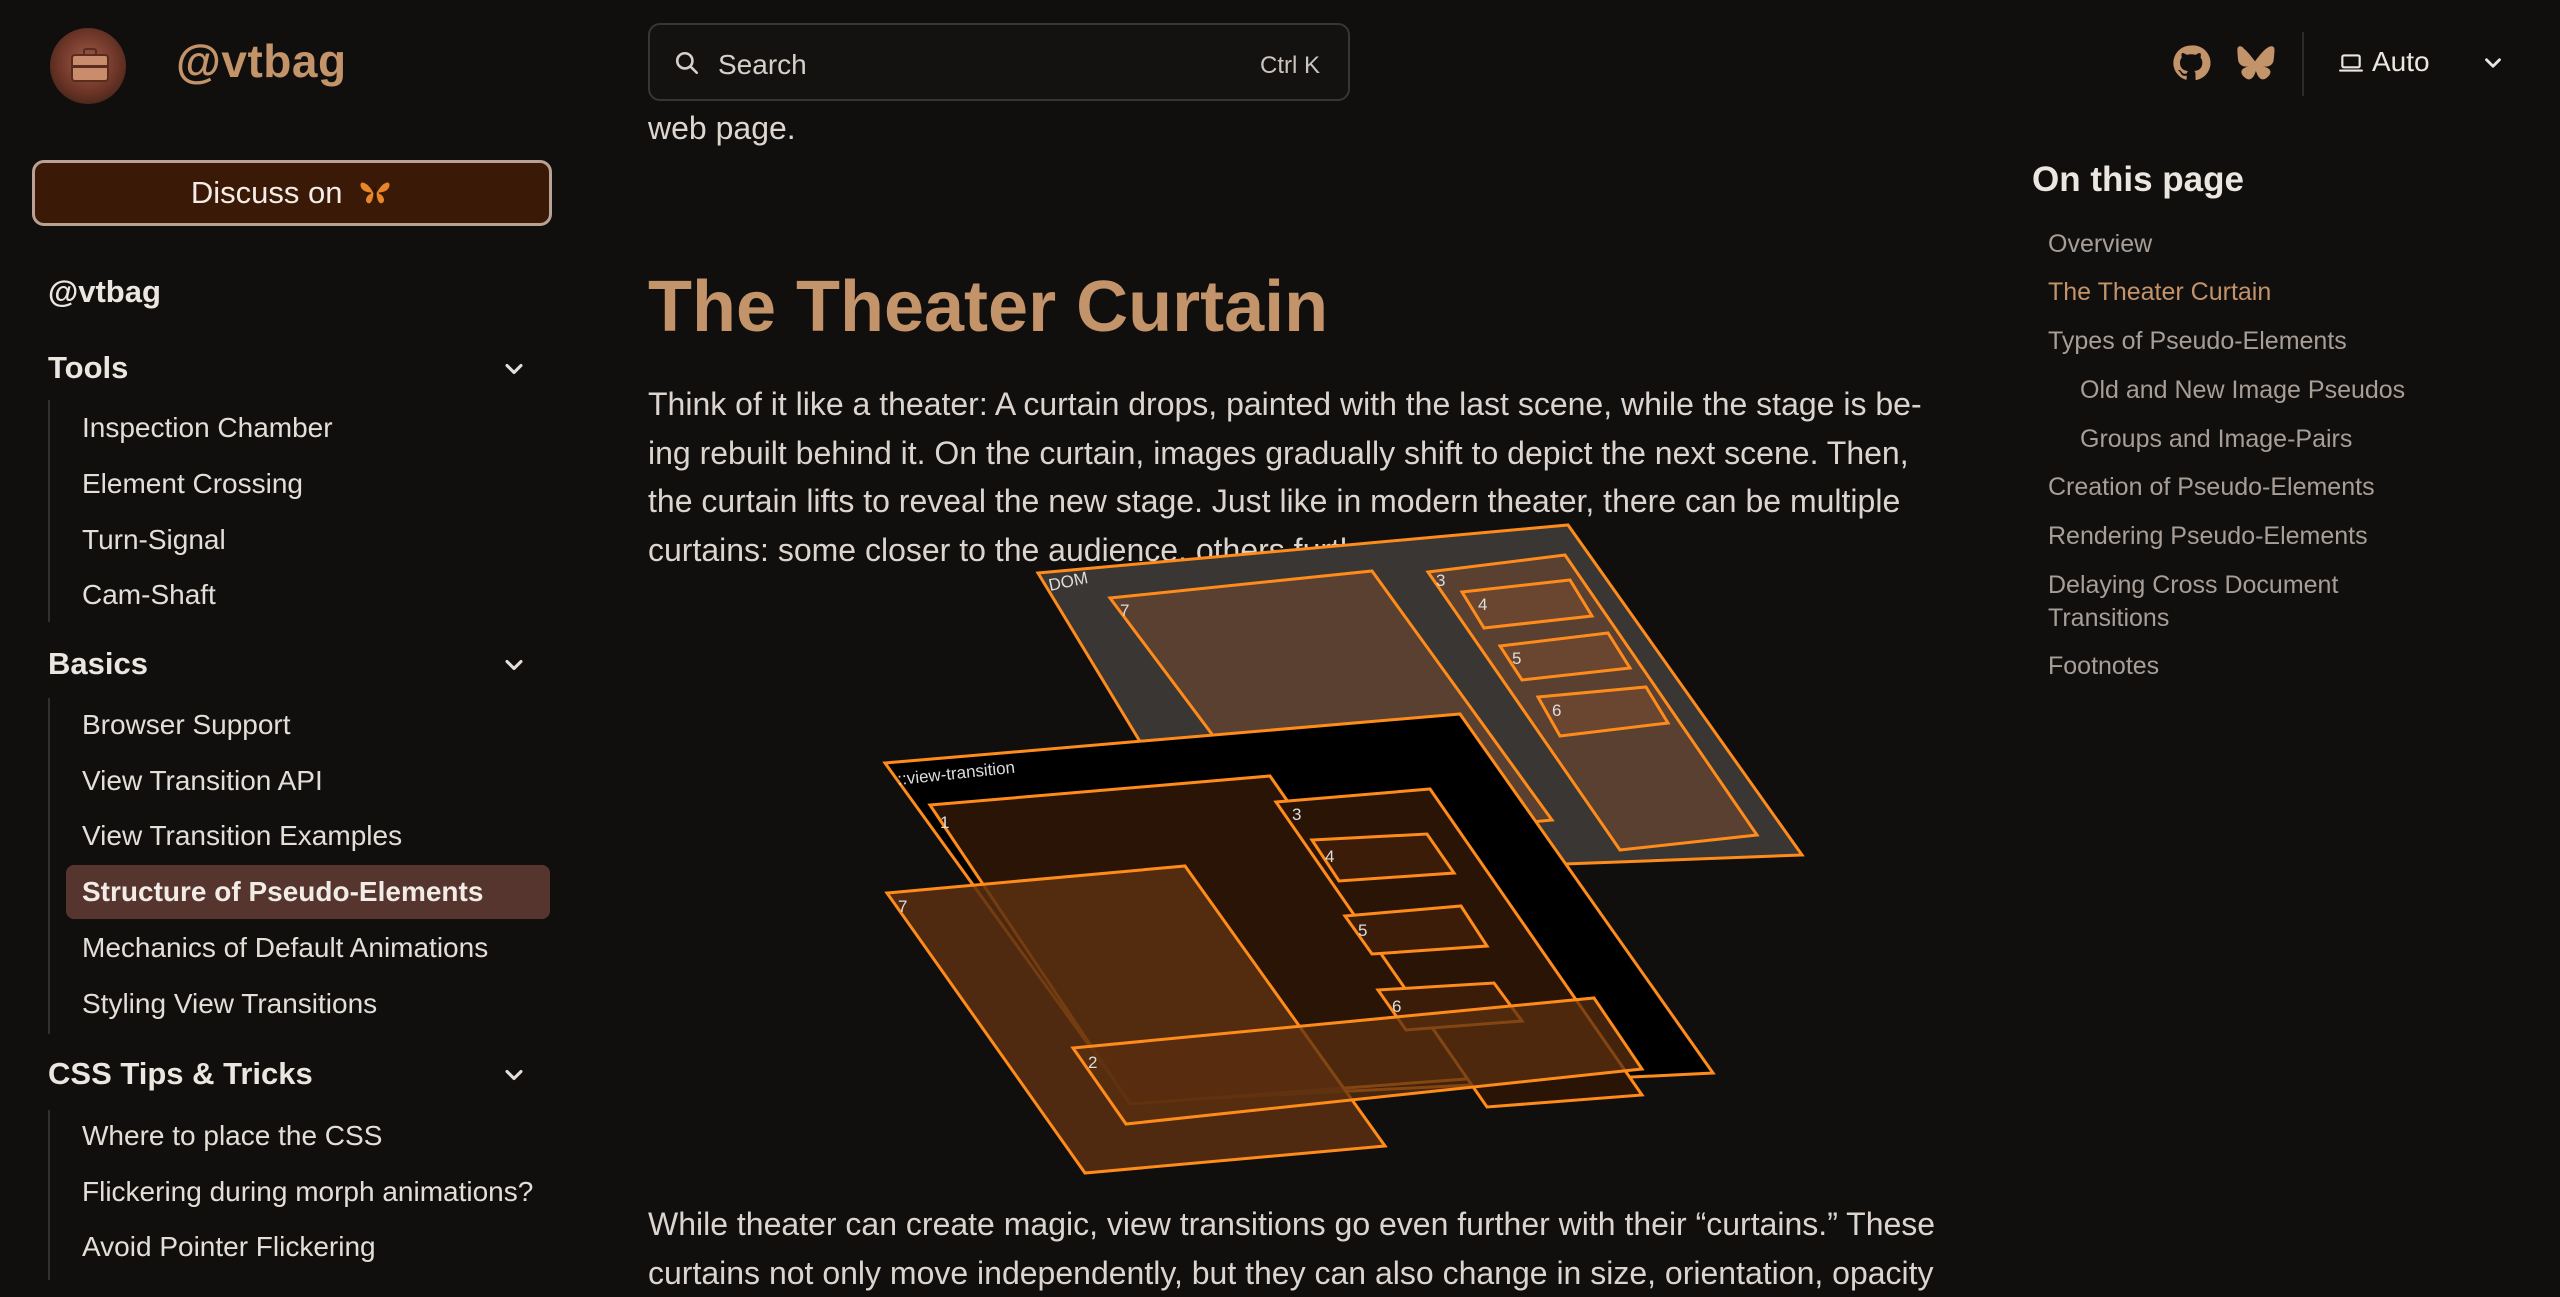 This screenshot has width=2560, height=1297. What do you see at coordinates (104, 292) in the screenshot?
I see `sidebar-root-link: @vtbag` at bounding box center [104, 292].